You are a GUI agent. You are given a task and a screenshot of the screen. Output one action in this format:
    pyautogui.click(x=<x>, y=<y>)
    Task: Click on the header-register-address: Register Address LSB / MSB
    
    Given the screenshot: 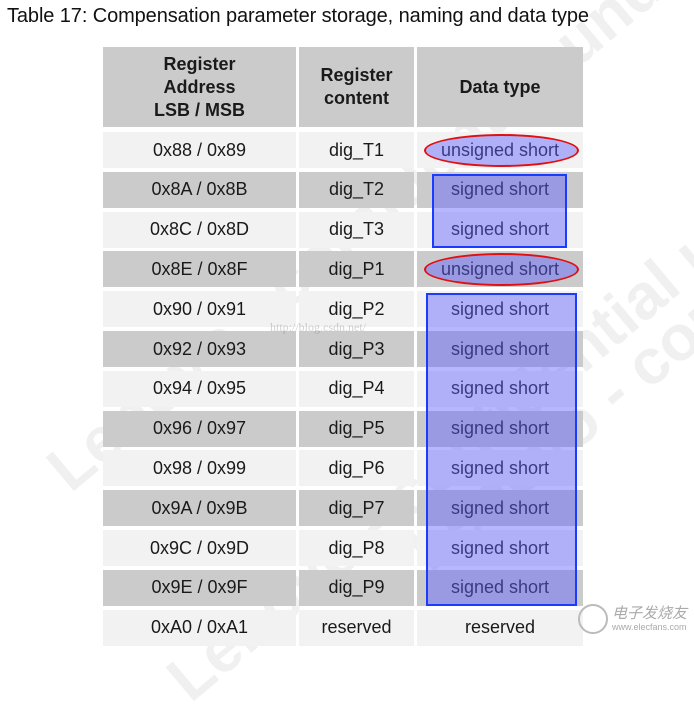 What is the action you would take?
    pyautogui.click(x=199, y=87)
    